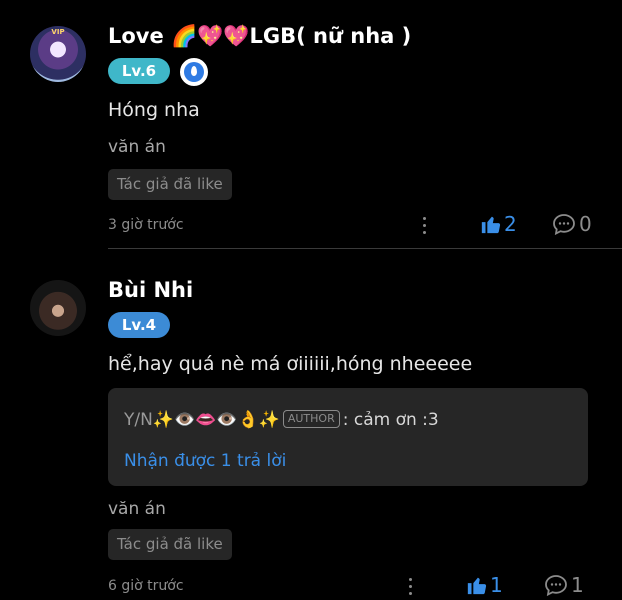  What do you see at coordinates (58, 32) in the screenshot?
I see `avatar-badge: VIP` at bounding box center [58, 32].